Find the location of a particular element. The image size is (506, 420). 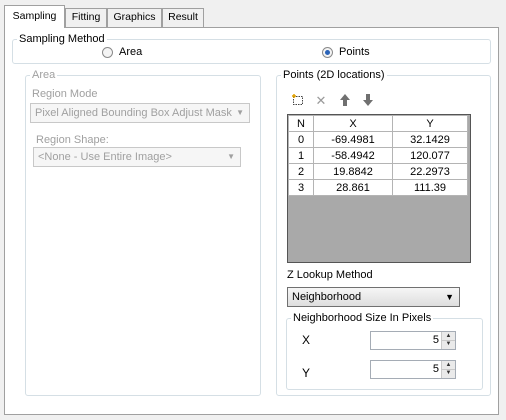

column-header-y: Y is located at coordinates (430, 123).